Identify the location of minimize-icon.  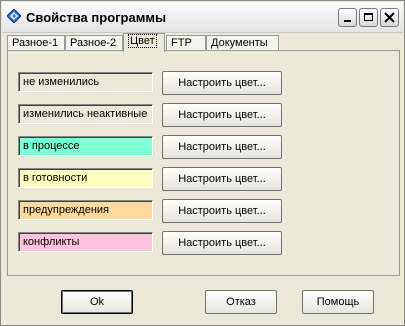
(347, 21).